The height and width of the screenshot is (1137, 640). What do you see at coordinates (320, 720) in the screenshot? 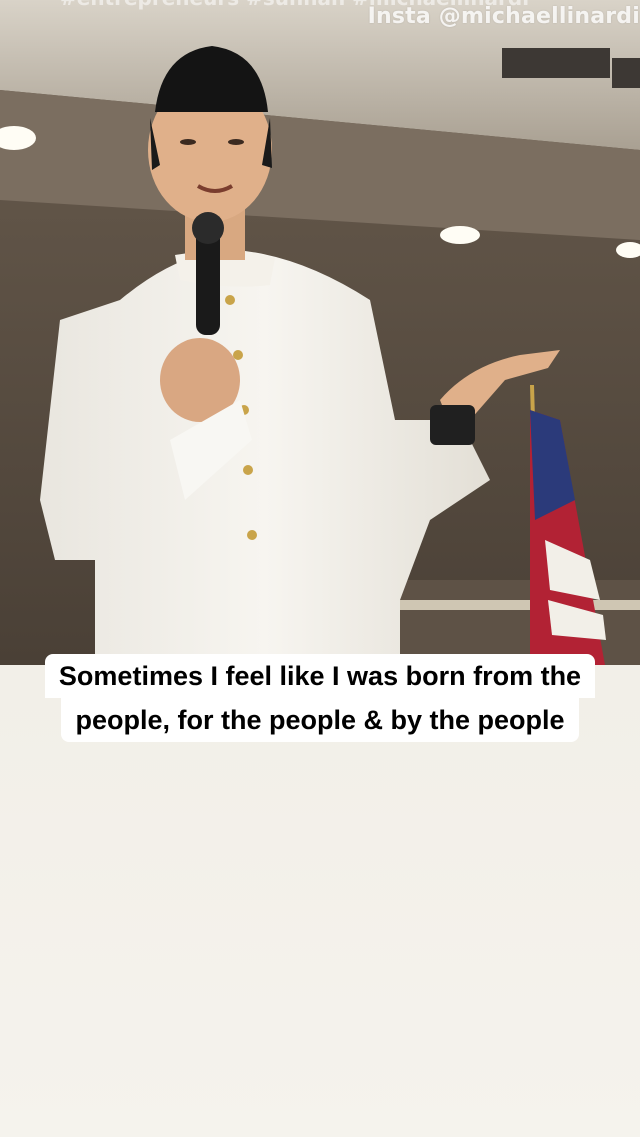
I see `caption-line-2: people, for the people & by the people` at bounding box center [320, 720].